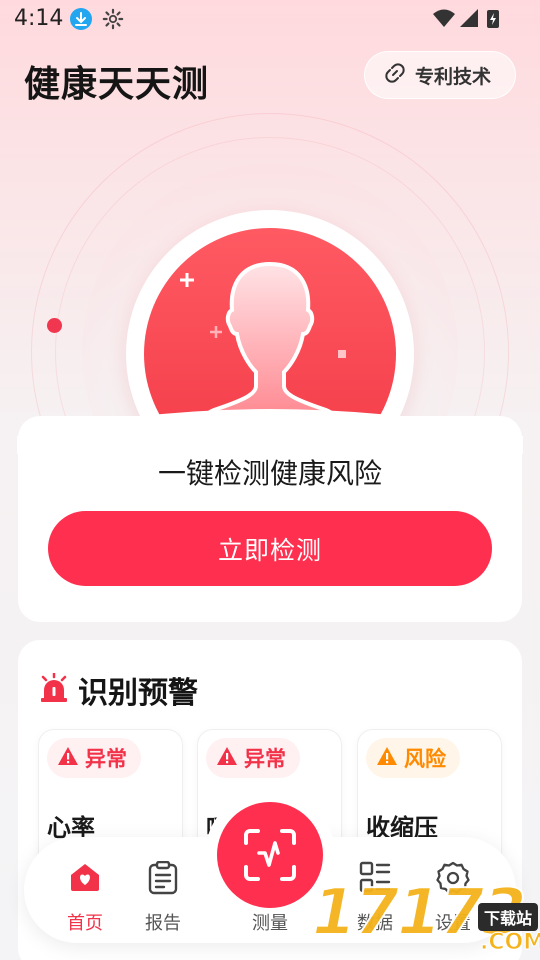 This screenshot has height=960, width=540. What do you see at coordinates (85, 879) in the screenshot?
I see `home-heart-icon` at bounding box center [85, 879].